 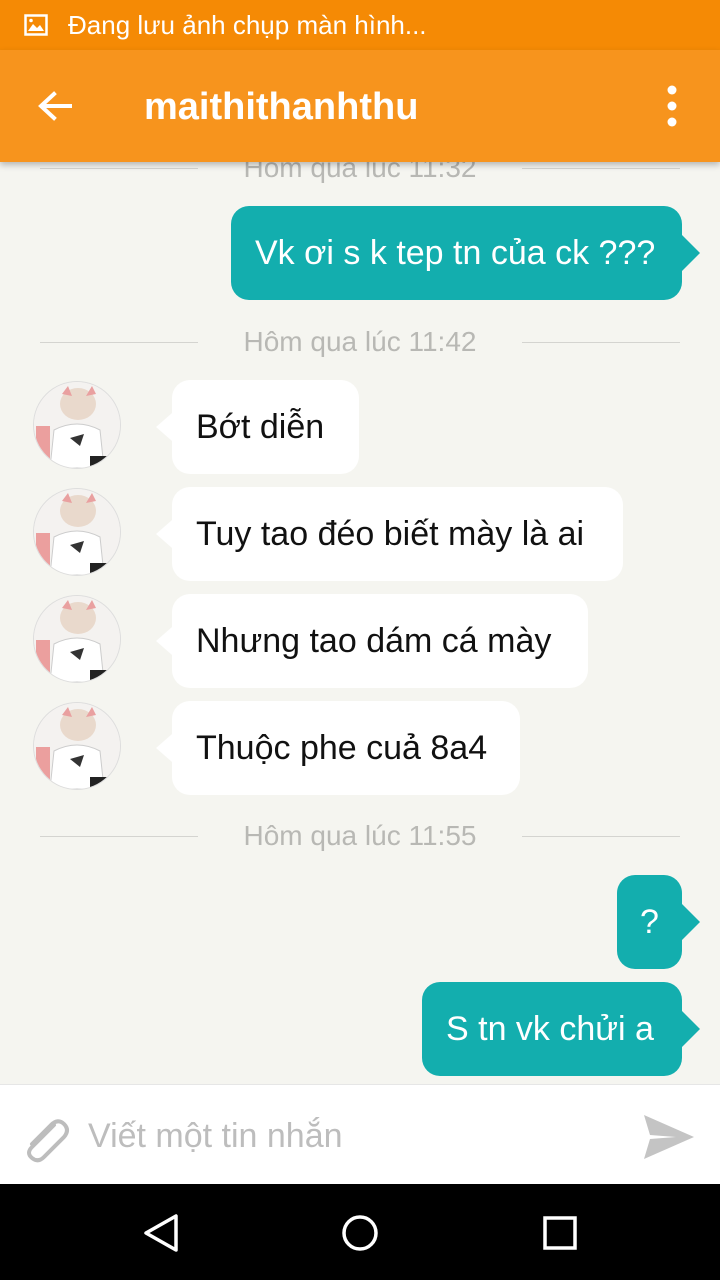 I want to click on outgoing-message-bubble: Vk ơi s k tep tn của ck ???, so click(x=465, y=253).